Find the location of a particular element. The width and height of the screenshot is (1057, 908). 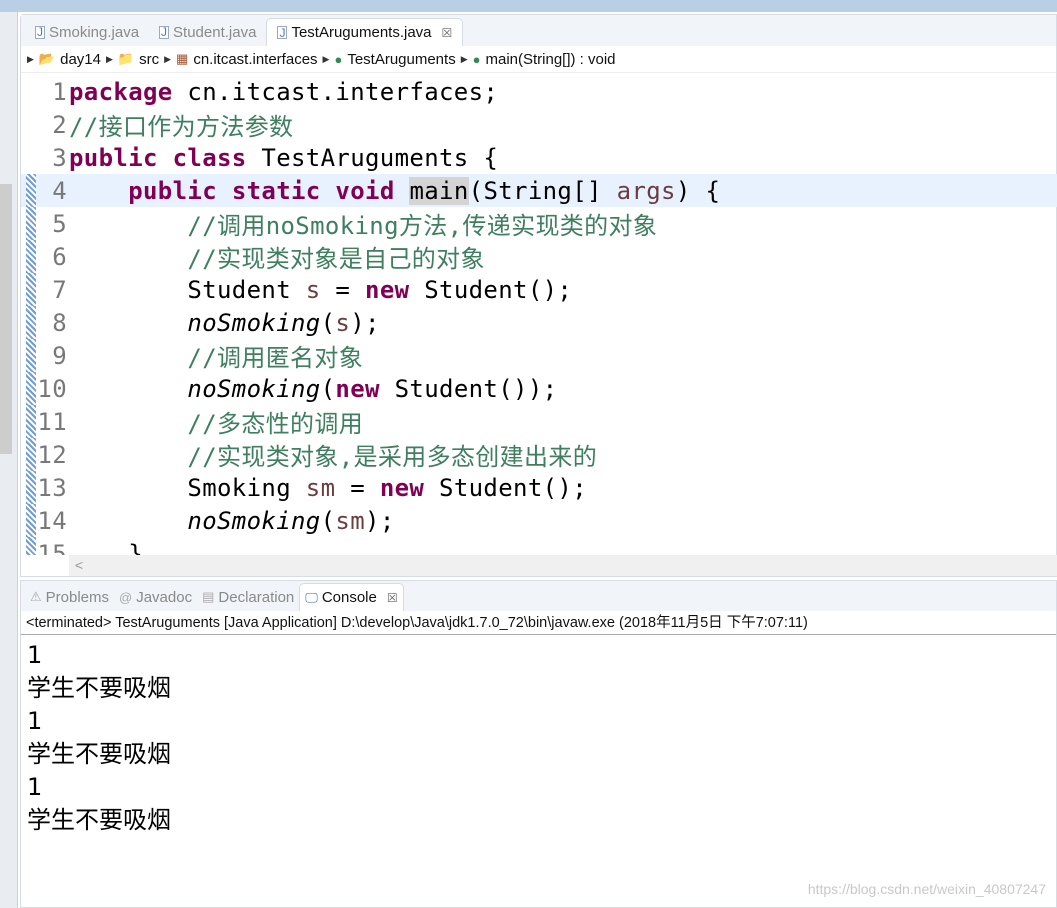

line-number: 3 is located at coordinates (59, 157).